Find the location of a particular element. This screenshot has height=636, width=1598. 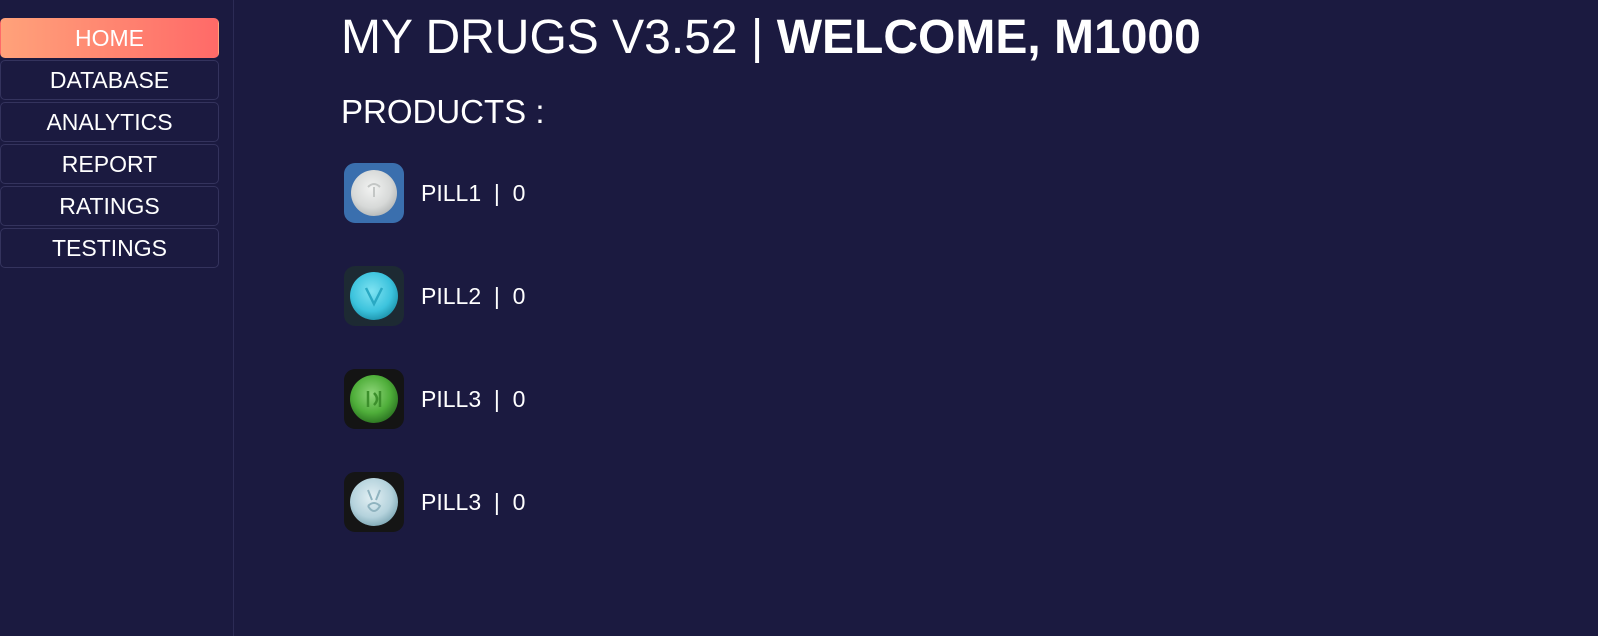

sidebar-item-label: REPORT is located at coordinates (109, 163).